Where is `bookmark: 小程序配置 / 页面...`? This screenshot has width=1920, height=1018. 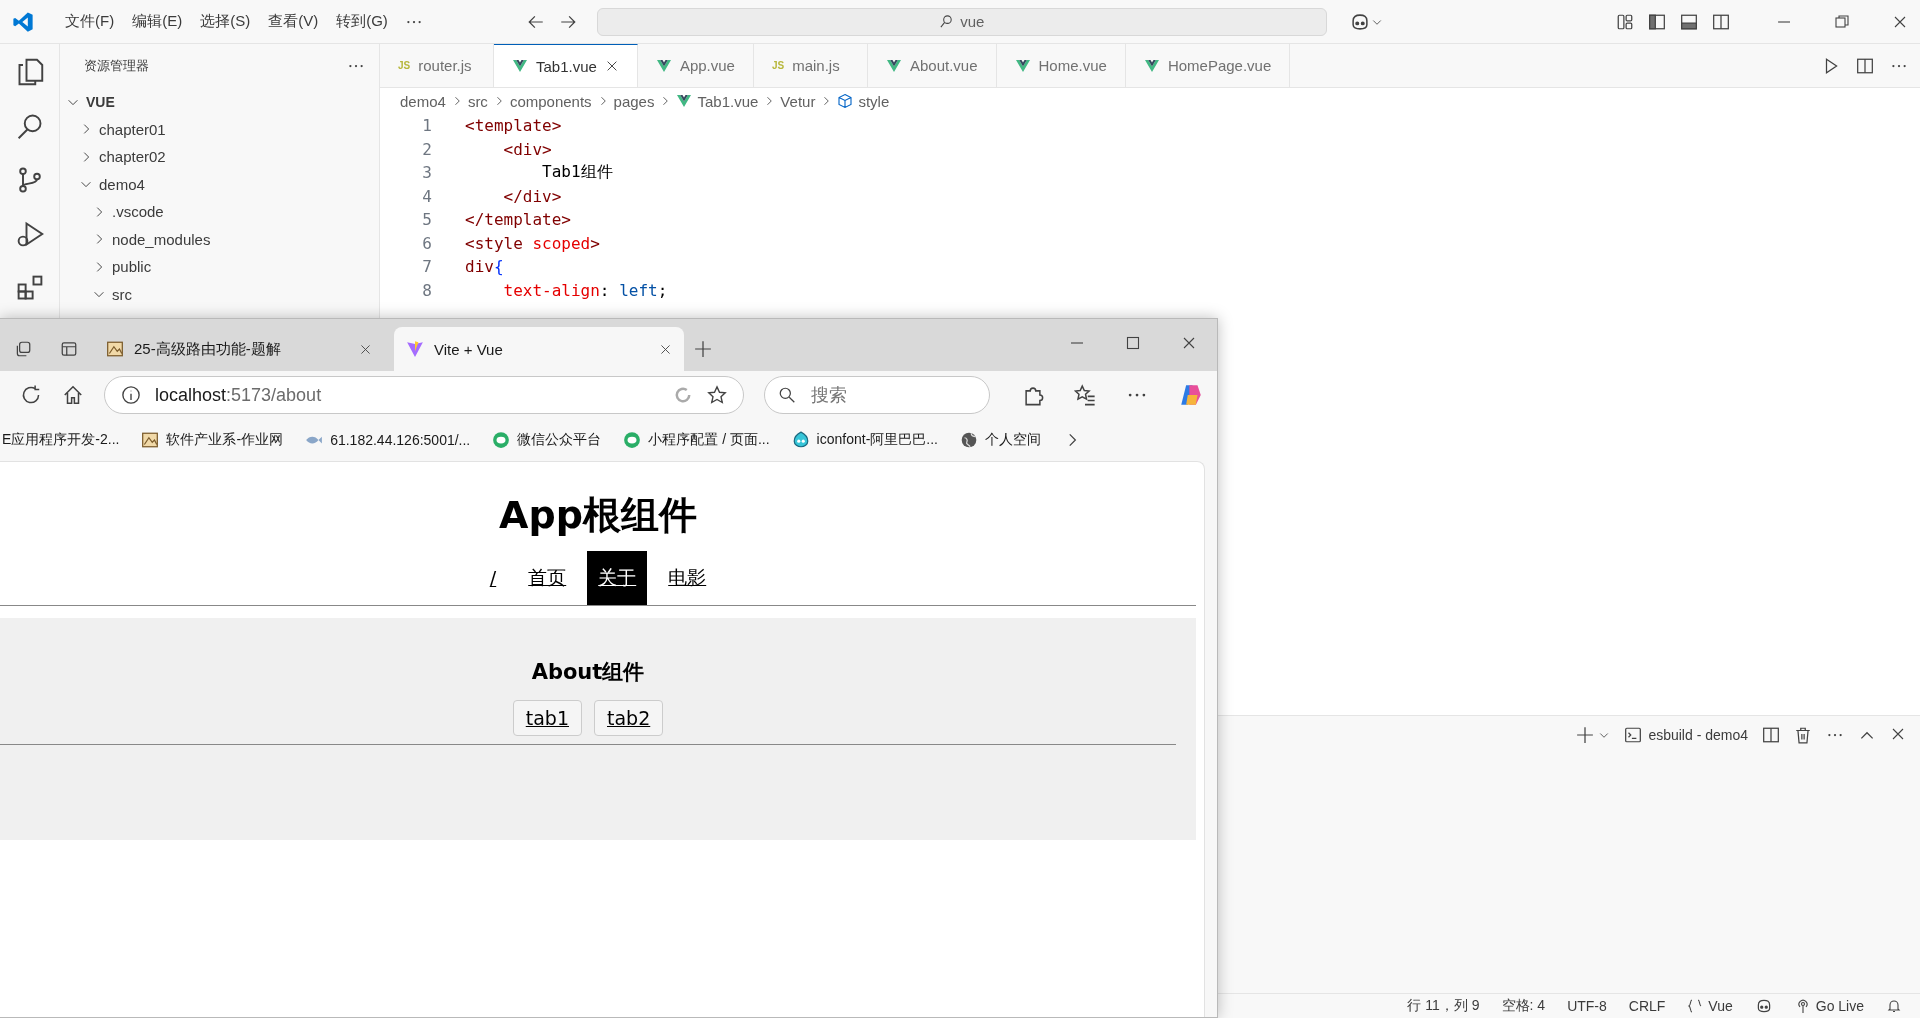
bookmark: 小程序配置 / 页面... is located at coordinates (709, 440).